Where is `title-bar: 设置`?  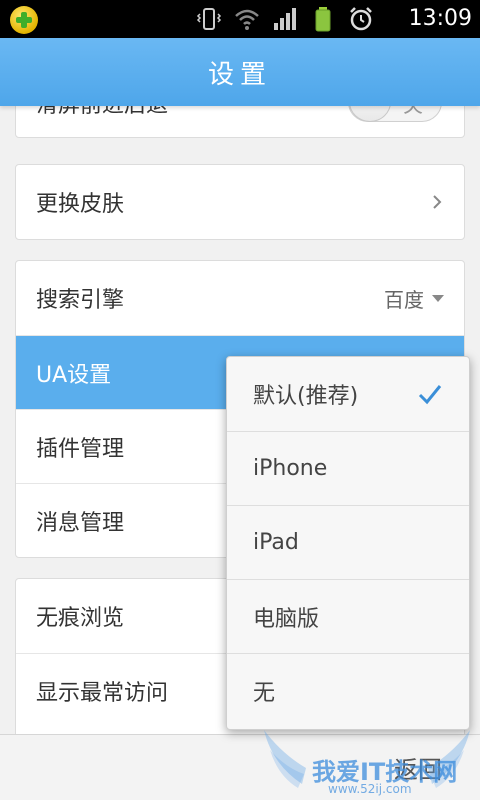
title-bar: 设置 is located at coordinates (240, 72).